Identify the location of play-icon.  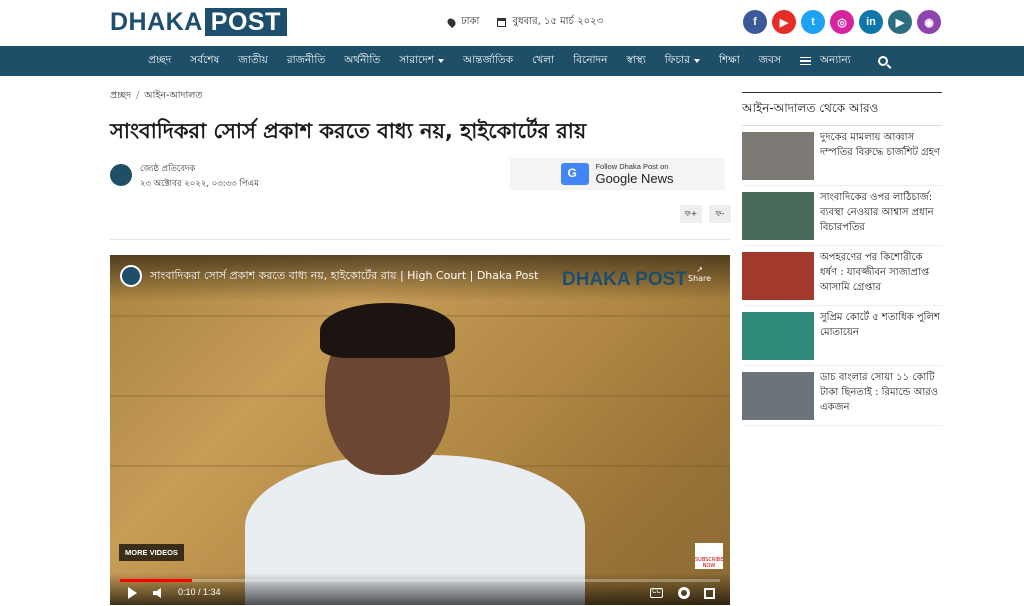
(132, 593).